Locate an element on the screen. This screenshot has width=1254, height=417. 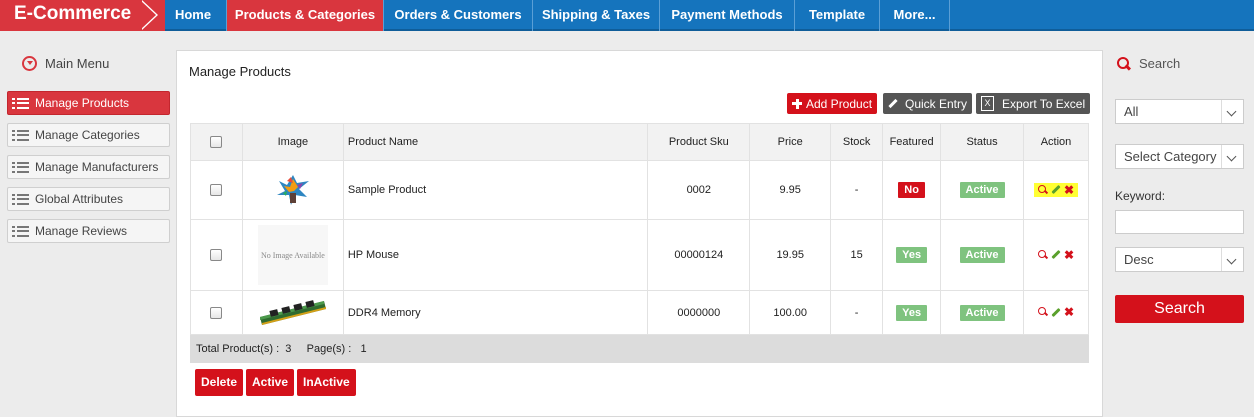
keyword-input is located at coordinates (1179, 222).